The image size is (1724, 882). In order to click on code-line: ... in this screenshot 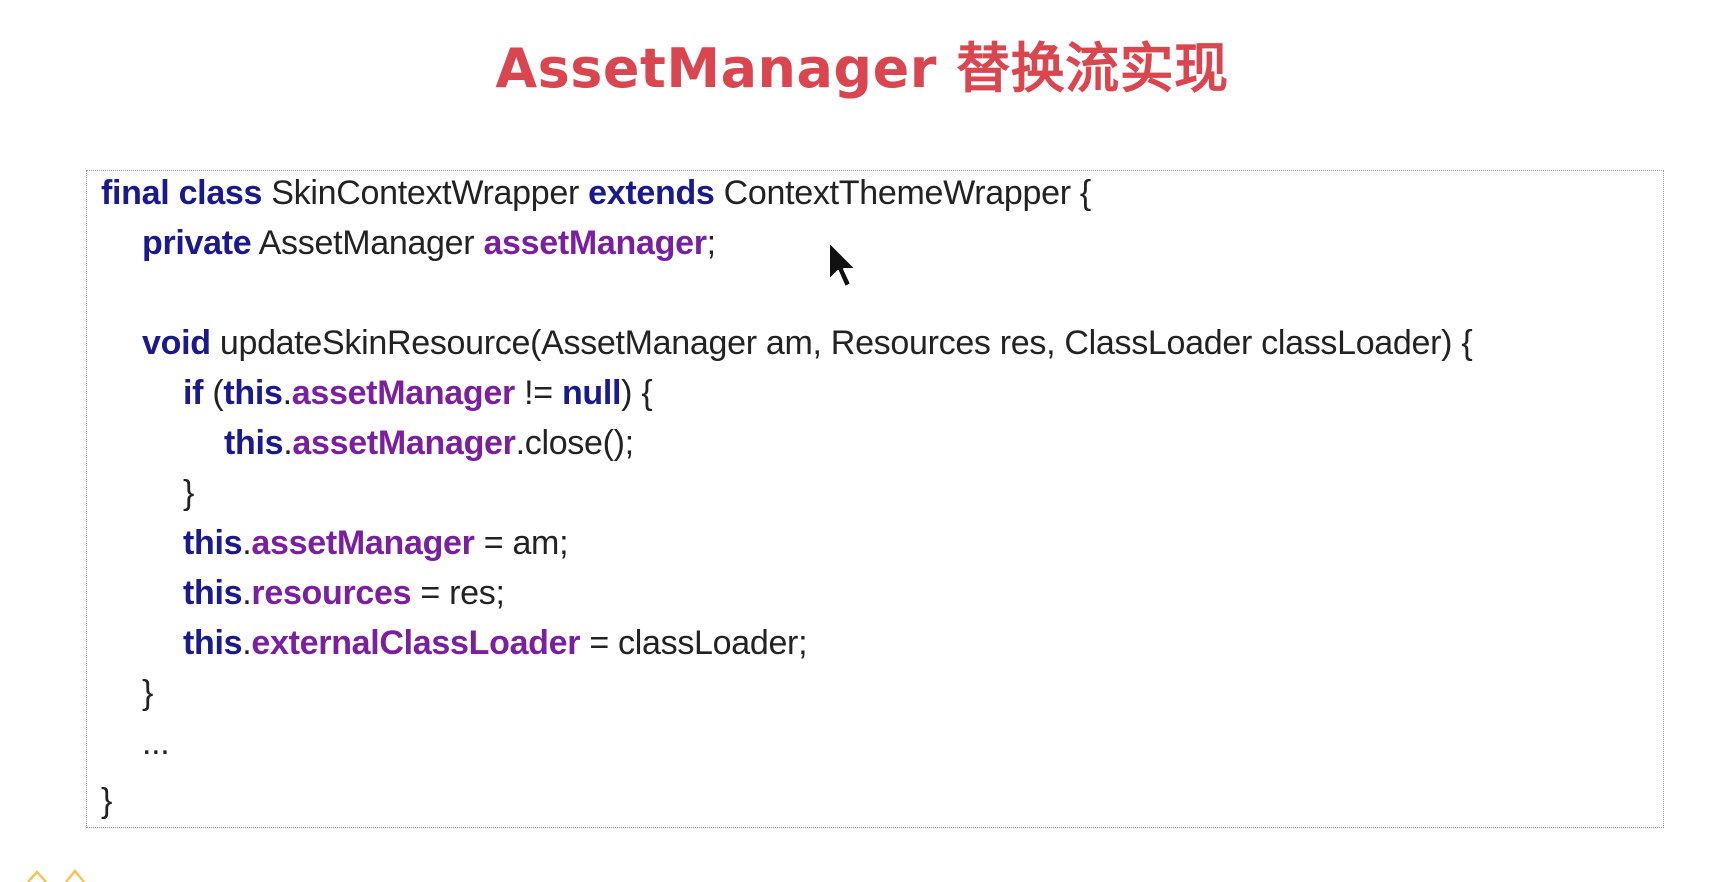, I will do `click(156, 743)`.